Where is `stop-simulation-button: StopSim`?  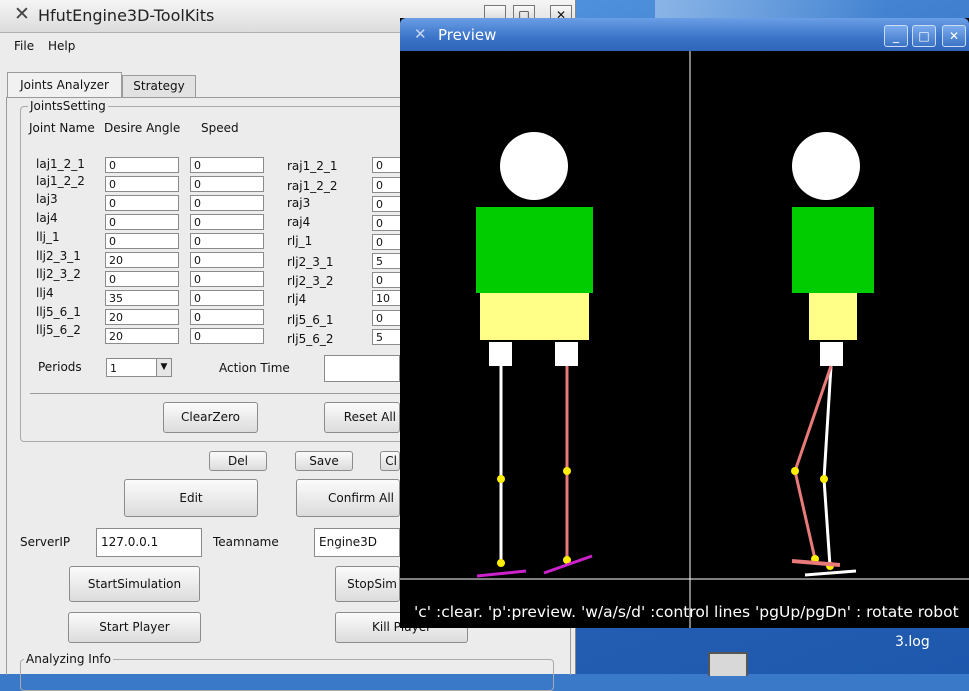 stop-simulation-button: StopSim is located at coordinates (367, 584).